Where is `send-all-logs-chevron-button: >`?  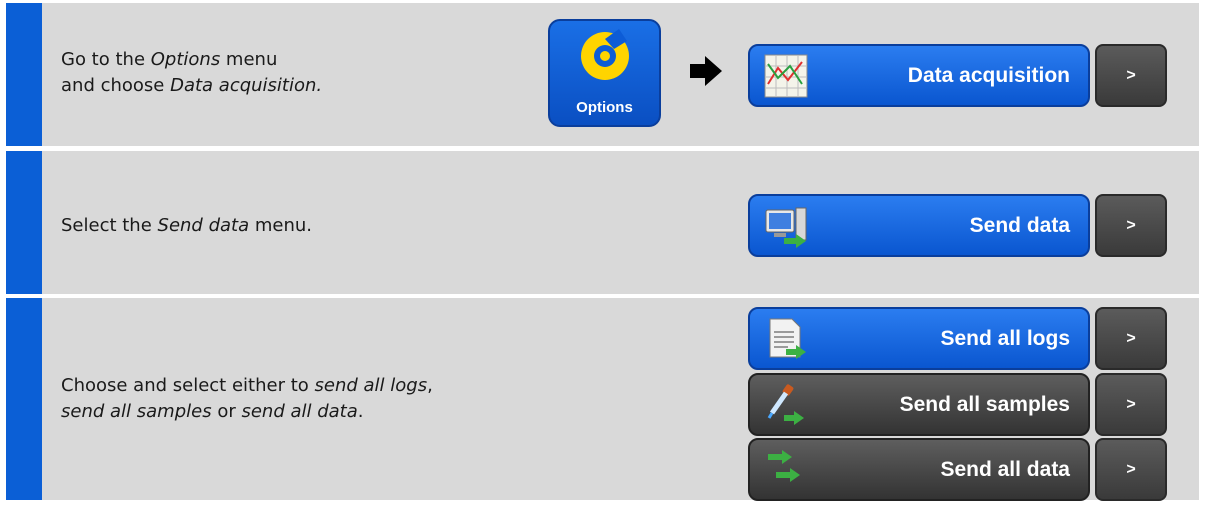
send-all-logs-chevron-button: > is located at coordinates (1131, 338).